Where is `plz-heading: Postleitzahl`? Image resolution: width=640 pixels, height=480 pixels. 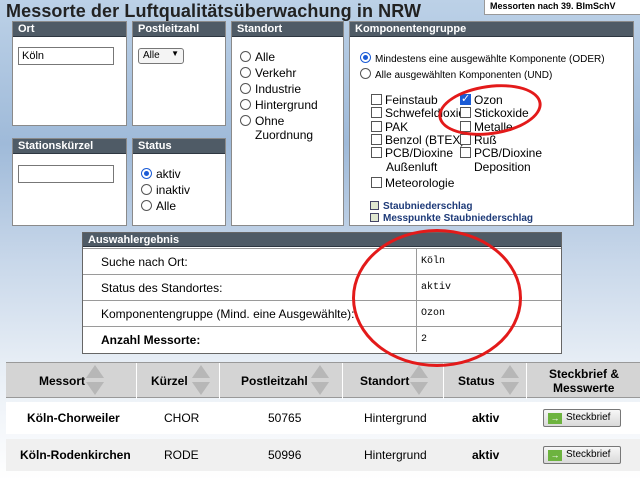 plz-heading: Postleitzahl is located at coordinates (179, 29).